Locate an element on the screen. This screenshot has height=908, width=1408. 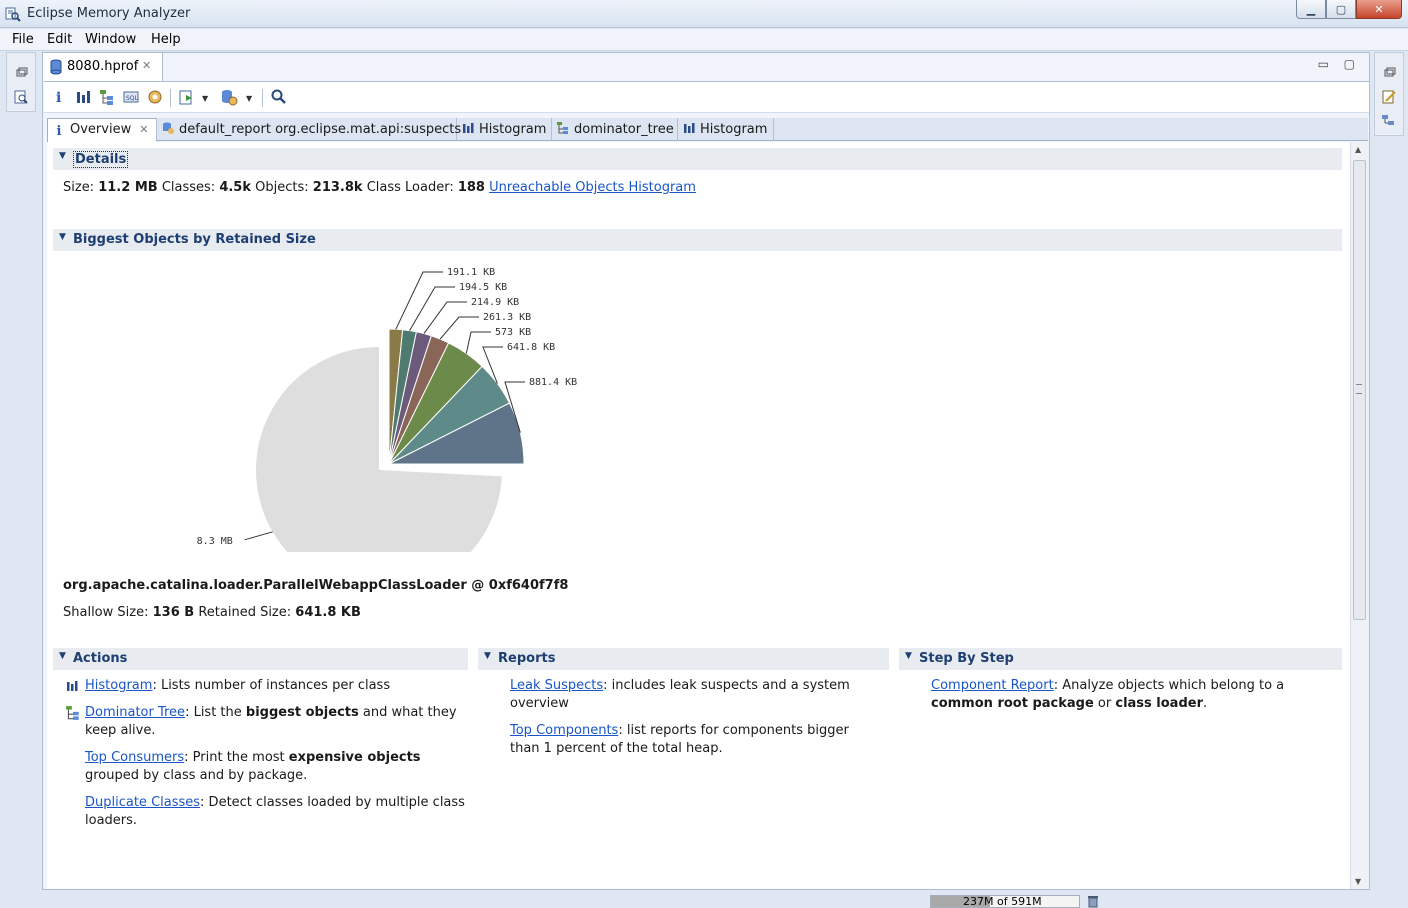
info-icon: i is located at coordinates (59, 97).